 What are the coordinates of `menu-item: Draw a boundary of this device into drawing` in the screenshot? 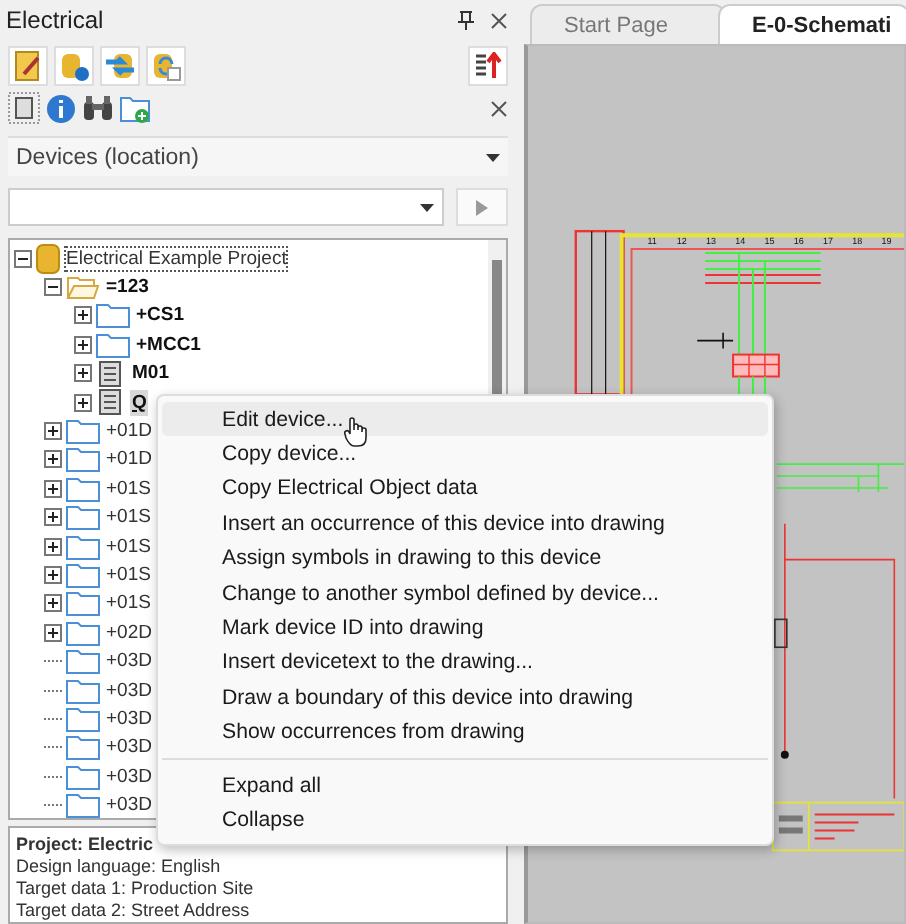 It's located at (465, 698).